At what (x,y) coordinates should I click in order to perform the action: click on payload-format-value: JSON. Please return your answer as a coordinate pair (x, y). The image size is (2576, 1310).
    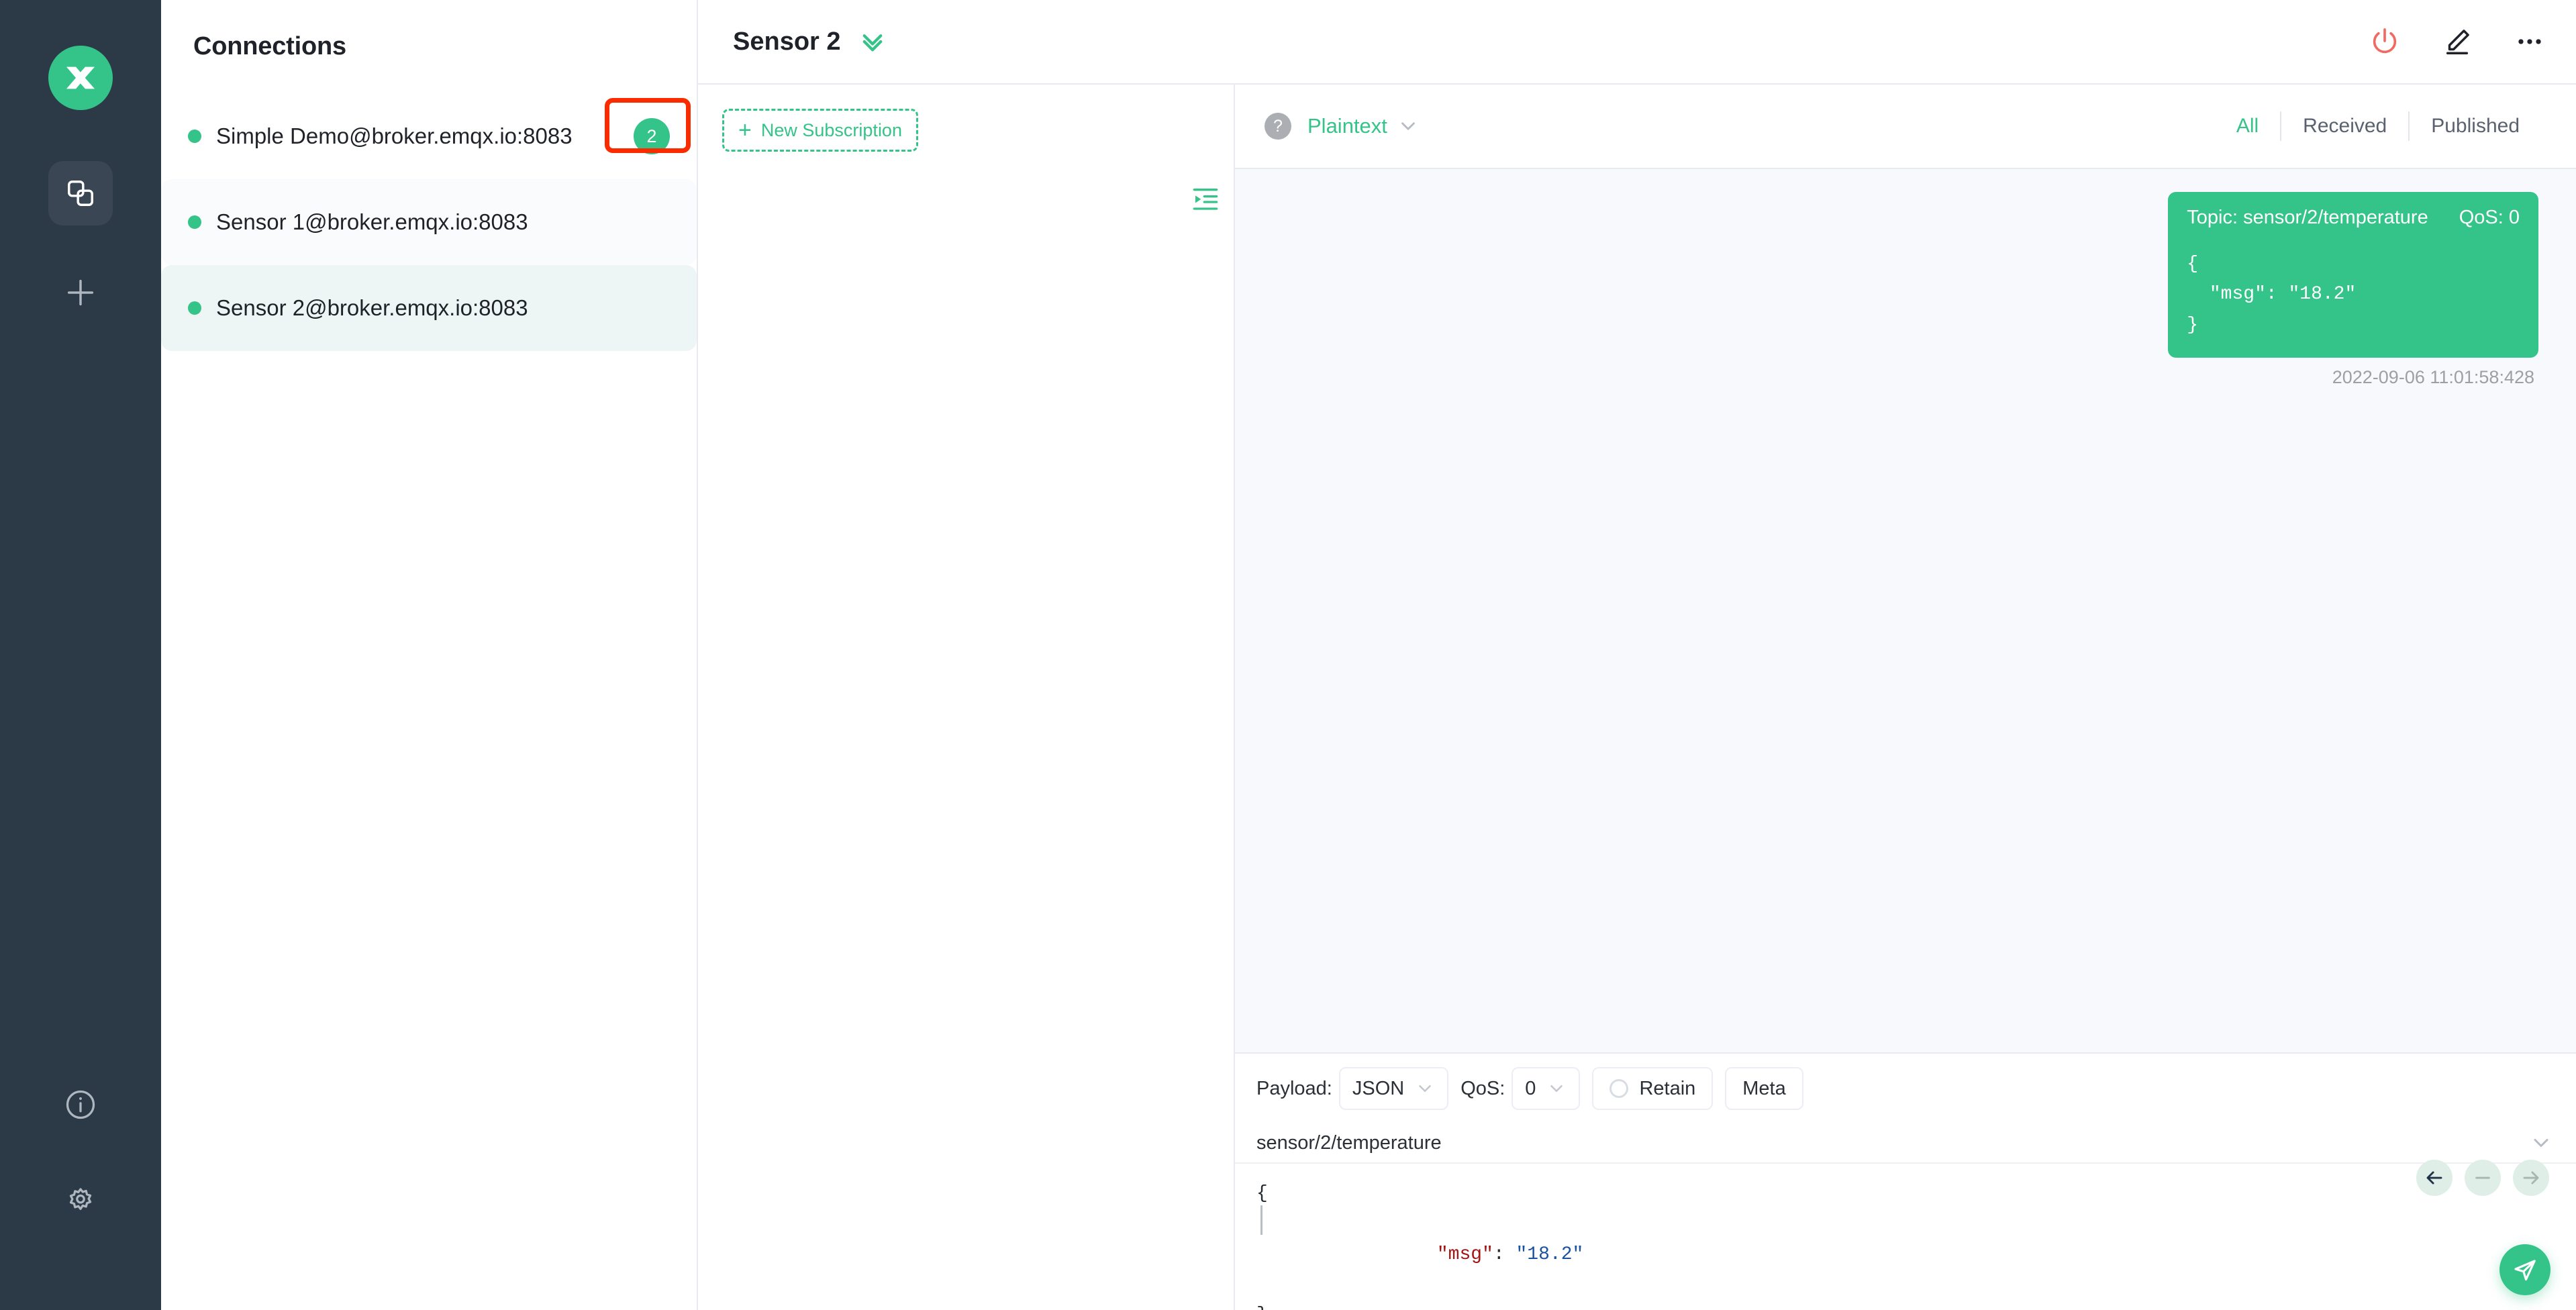
    Looking at the image, I should click on (1378, 1088).